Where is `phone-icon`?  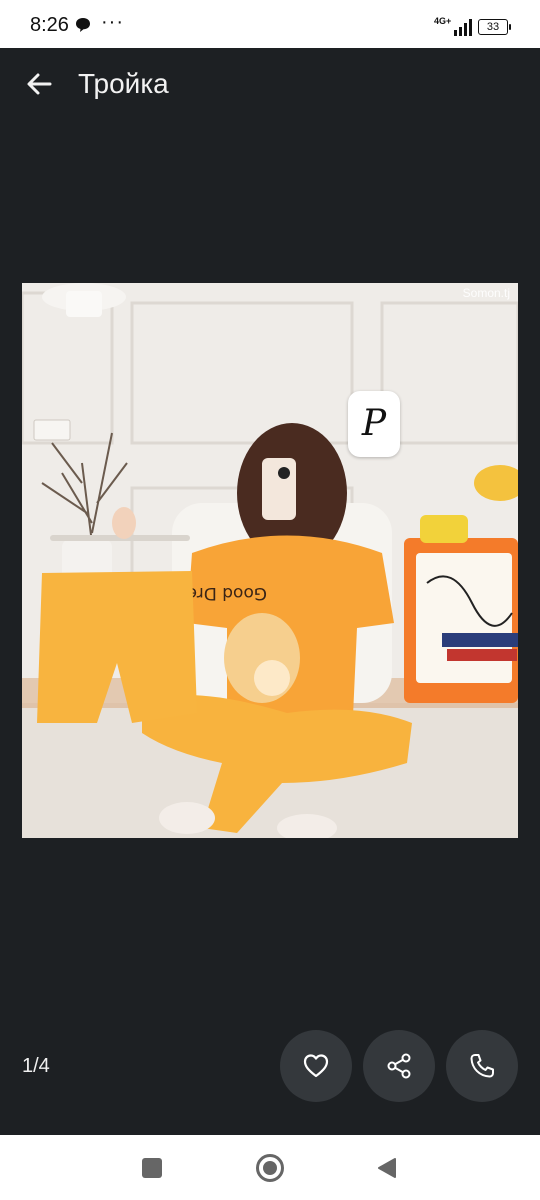 phone-icon is located at coordinates (482, 1066).